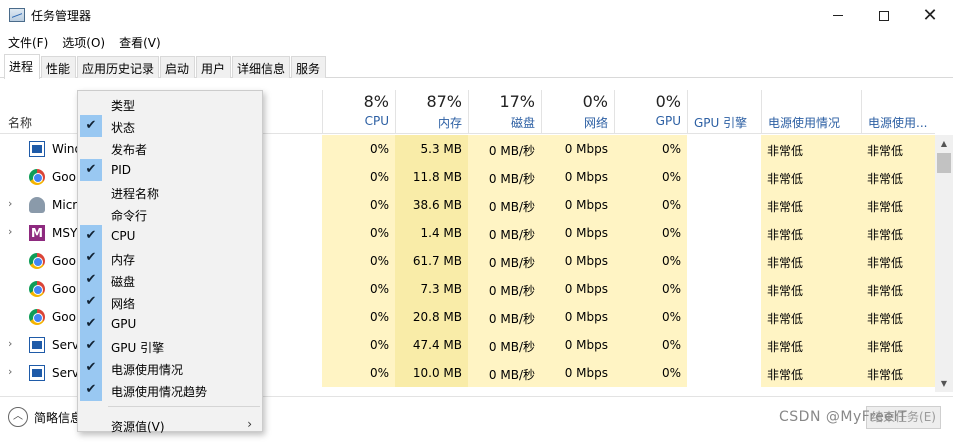 The height and width of the screenshot is (442, 953). Describe the element at coordinates (944, 263) in the screenshot. I see `vertical-scrollbar: ▲ ▼` at that location.